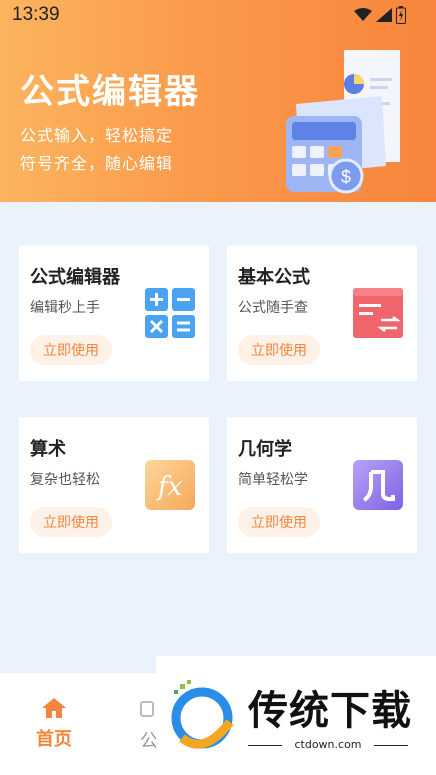  I want to click on watermark-overlay: 传统下载 ctdown.com, so click(296, 715).